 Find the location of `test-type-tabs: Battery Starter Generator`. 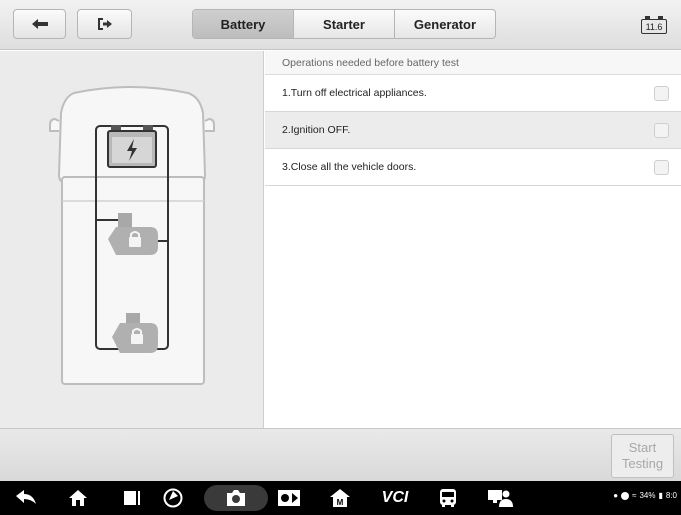

test-type-tabs: Battery Starter Generator is located at coordinates (344, 24).